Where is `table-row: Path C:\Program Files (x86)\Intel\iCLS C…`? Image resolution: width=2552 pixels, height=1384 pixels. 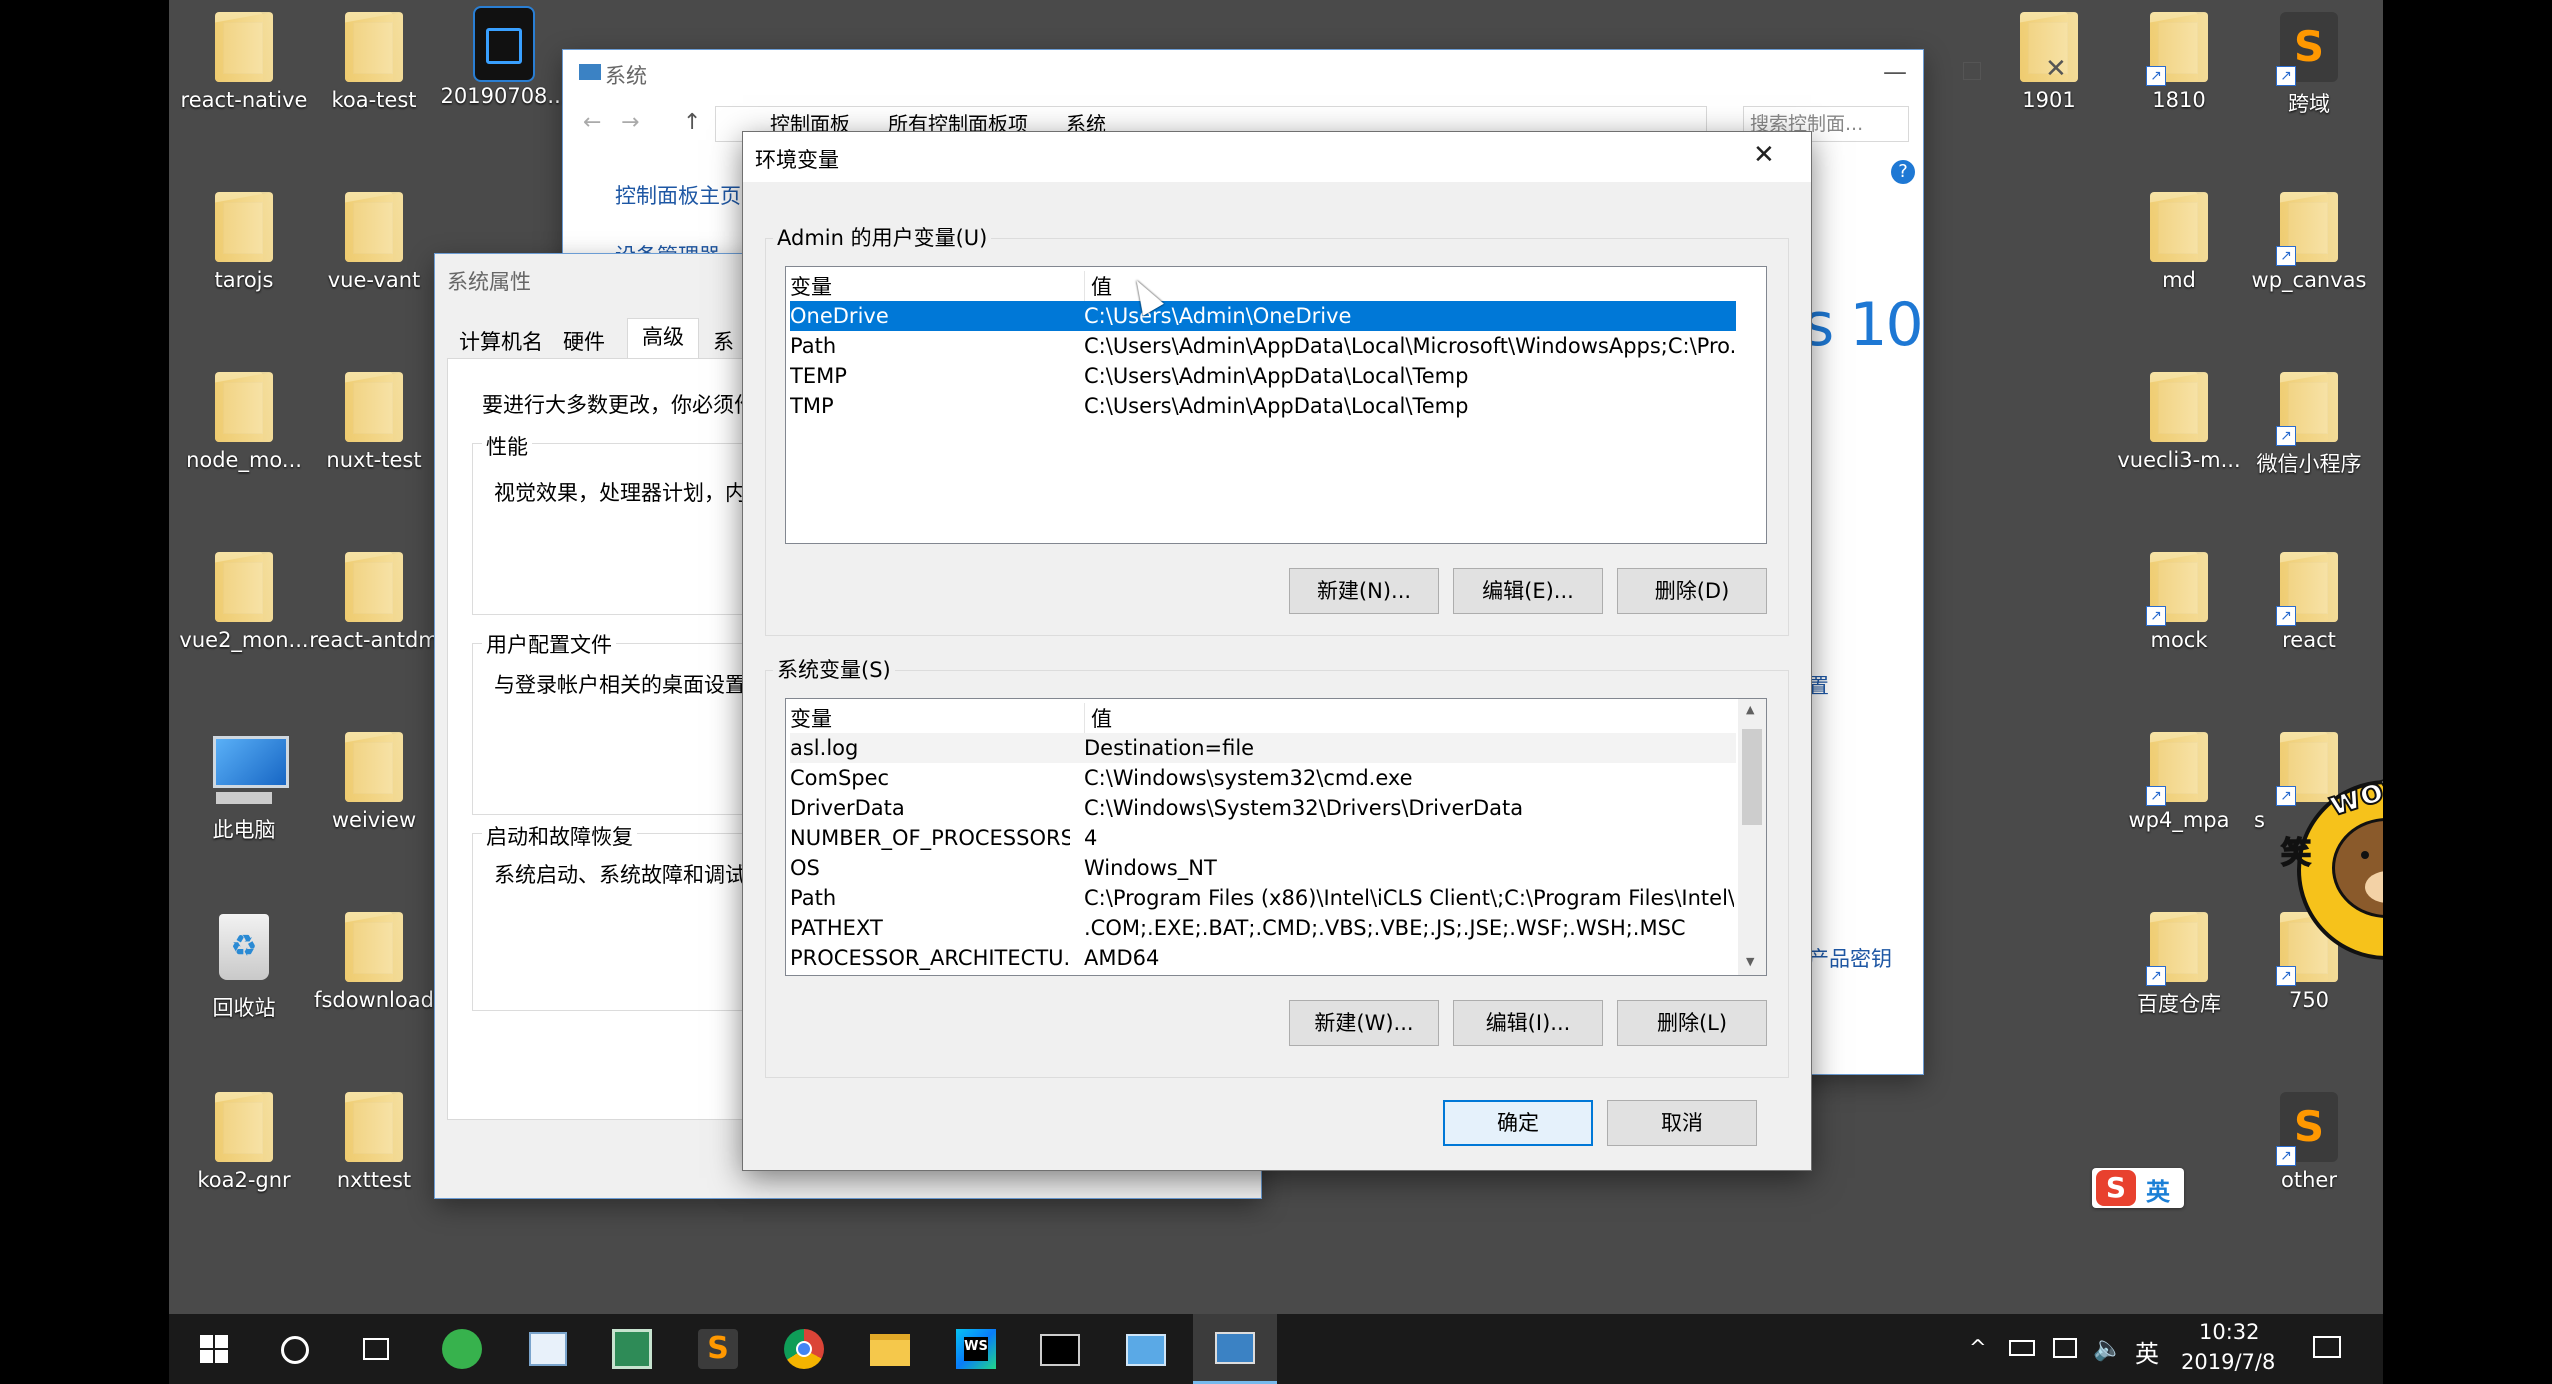
table-row: Path C:\Program Files (x86)\Intel\iCLS C… is located at coordinates (1263, 898).